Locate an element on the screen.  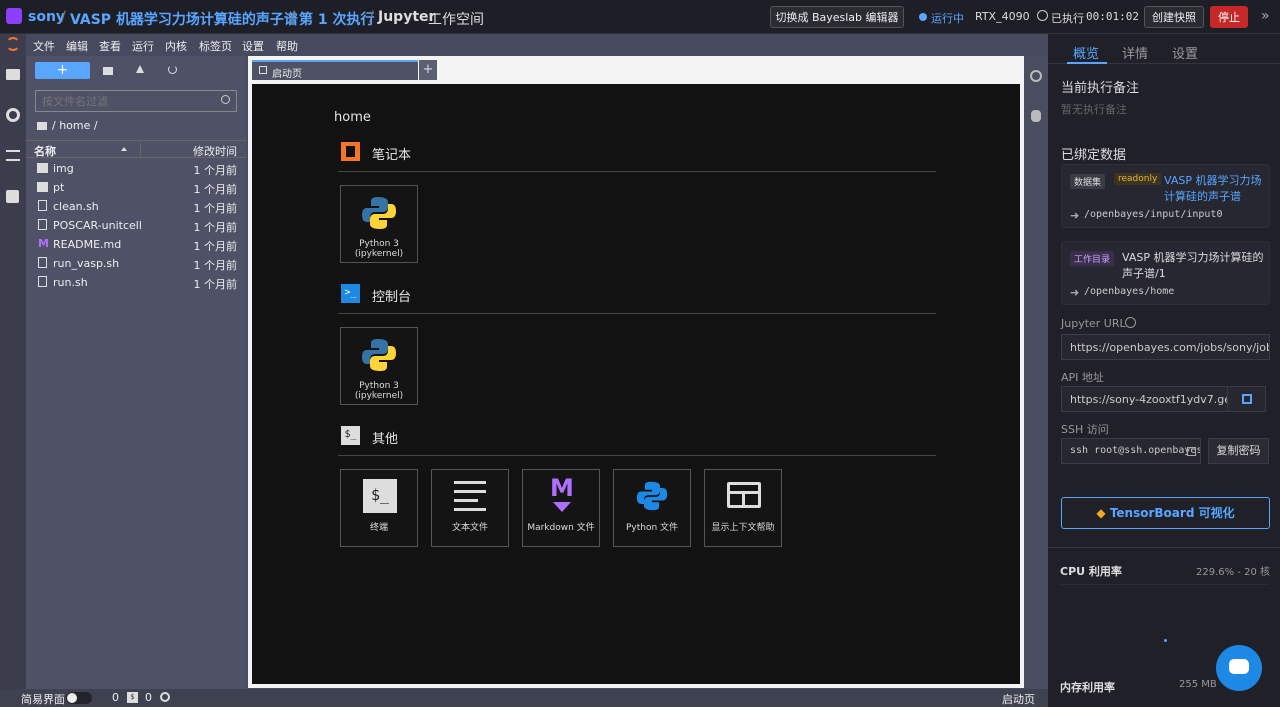
column-modified-header: 修改时间 is located at coordinates (215, 151).